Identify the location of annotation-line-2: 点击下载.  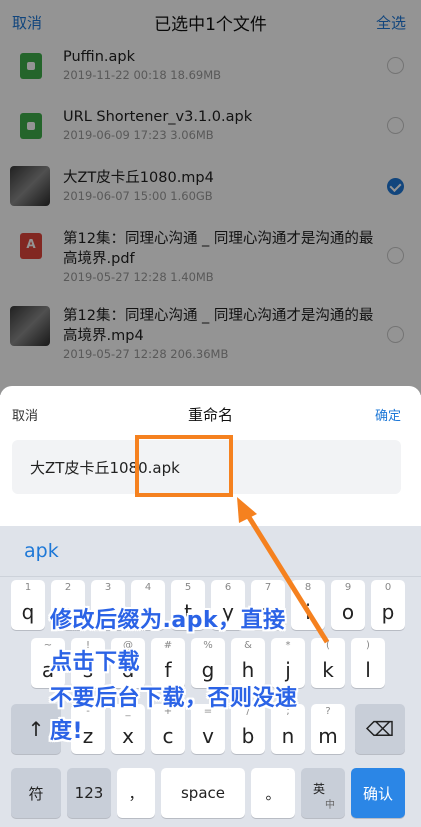
(95, 662).